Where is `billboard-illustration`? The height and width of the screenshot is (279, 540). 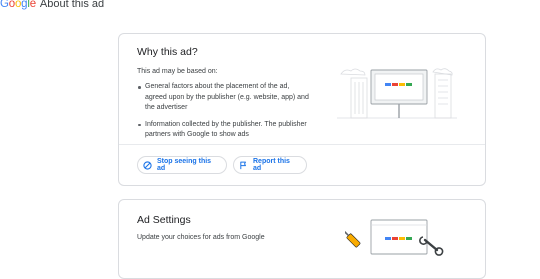
billboard-illustration is located at coordinates (397, 93).